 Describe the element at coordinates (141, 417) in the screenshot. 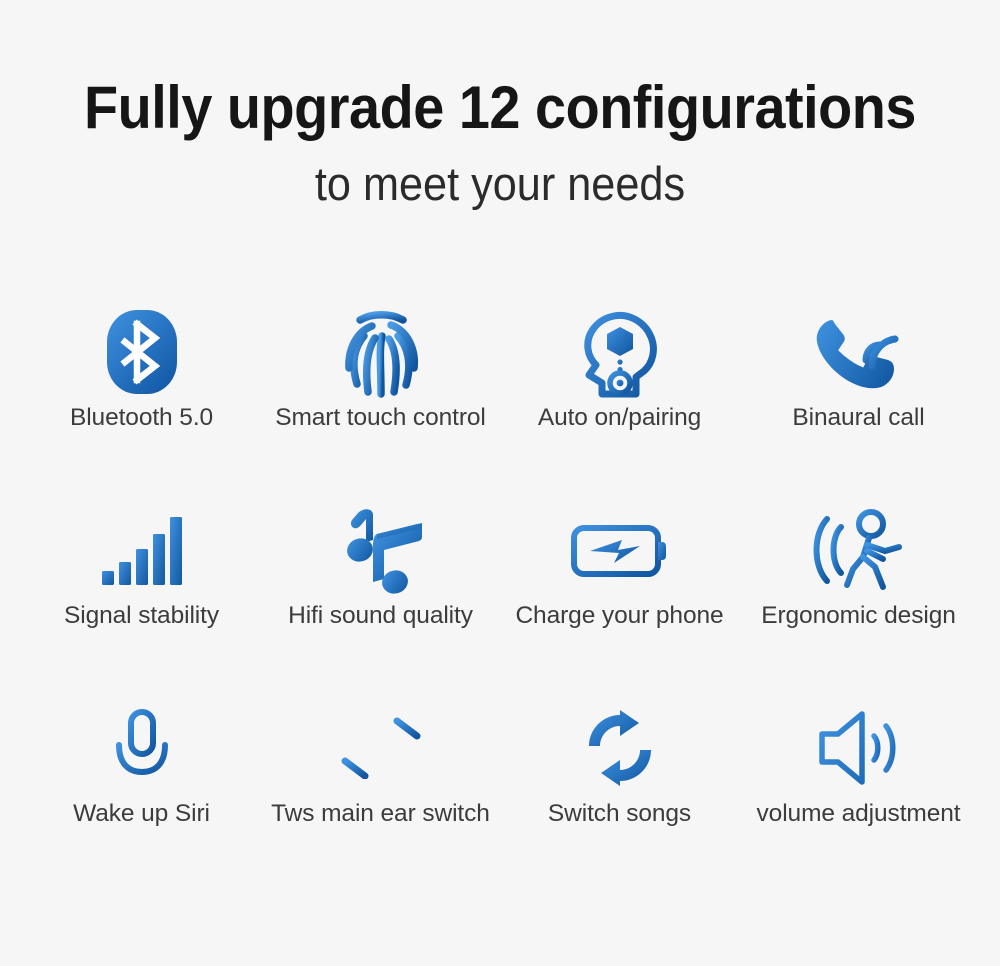

I see `feature-label: Bluetooth 5.0` at that location.